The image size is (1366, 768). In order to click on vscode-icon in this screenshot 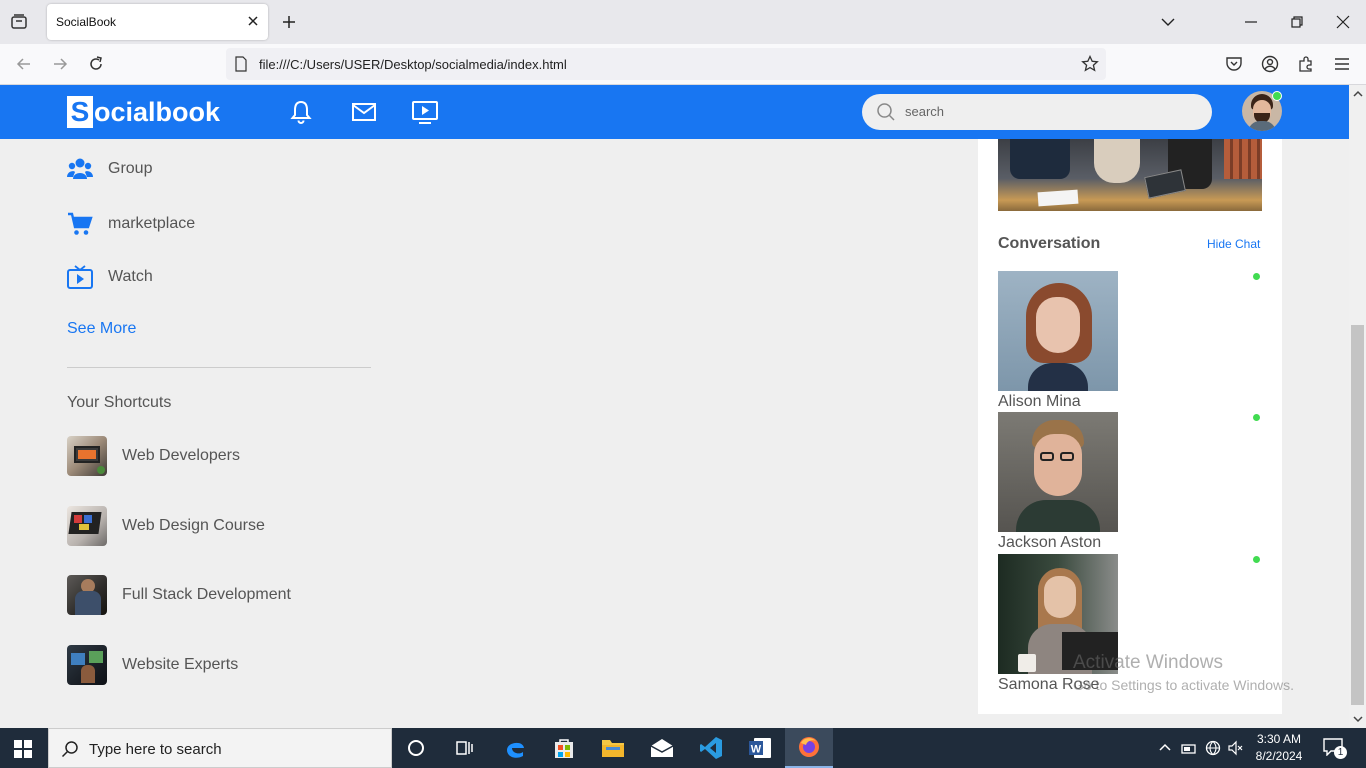, I will do `click(711, 748)`.